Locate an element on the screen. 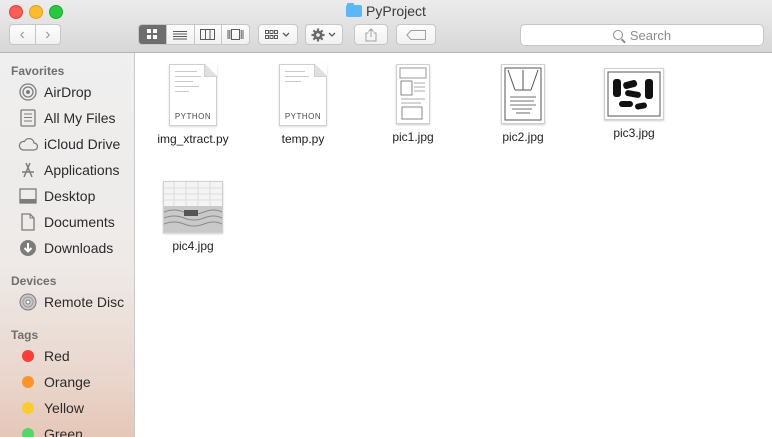 This screenshot has width=772, height=437. favorites-header: Favorites is located at coordinates (38, 71).